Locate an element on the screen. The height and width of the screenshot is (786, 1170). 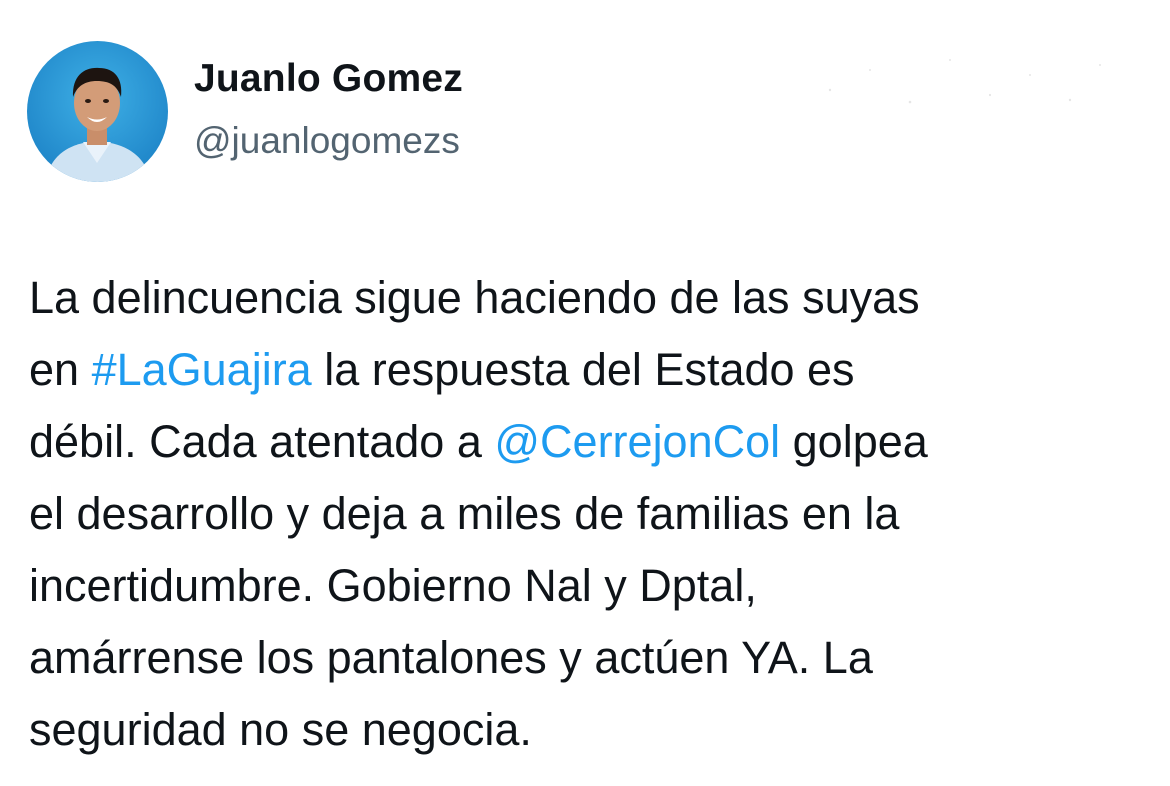
tweet-text-line: amárrense los pantalones y actúen YA. La is located at coordinates (589, 658).